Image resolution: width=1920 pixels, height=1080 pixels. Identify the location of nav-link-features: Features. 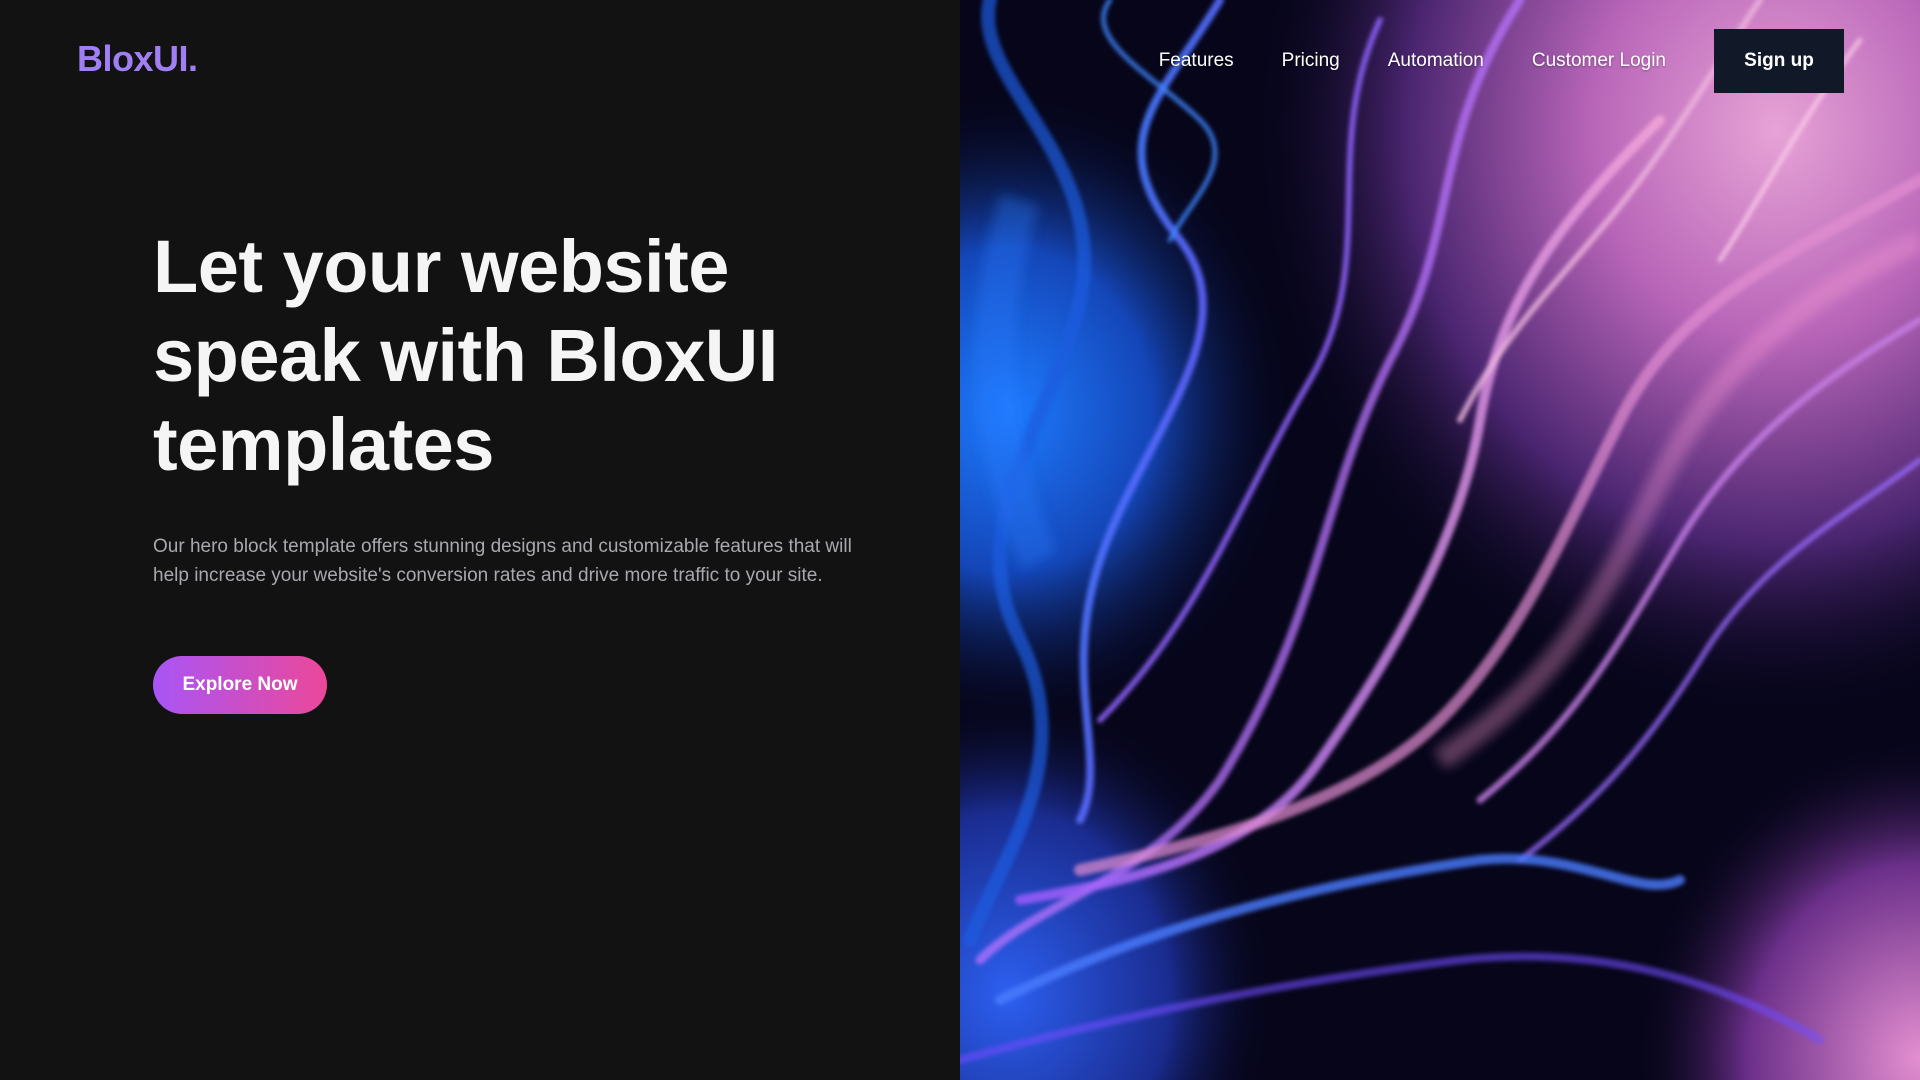
(1196, 61).